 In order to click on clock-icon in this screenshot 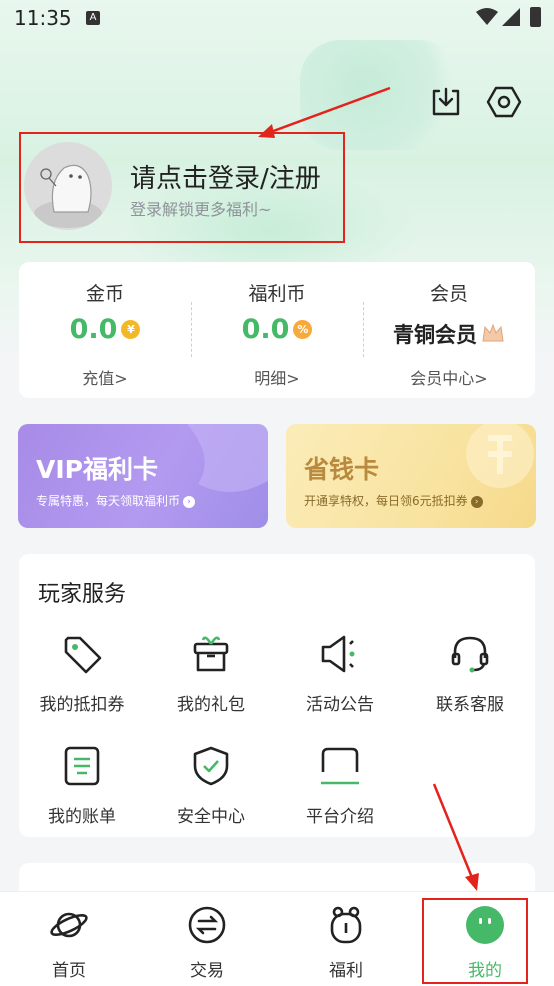, I will do `click(346, 925)`.